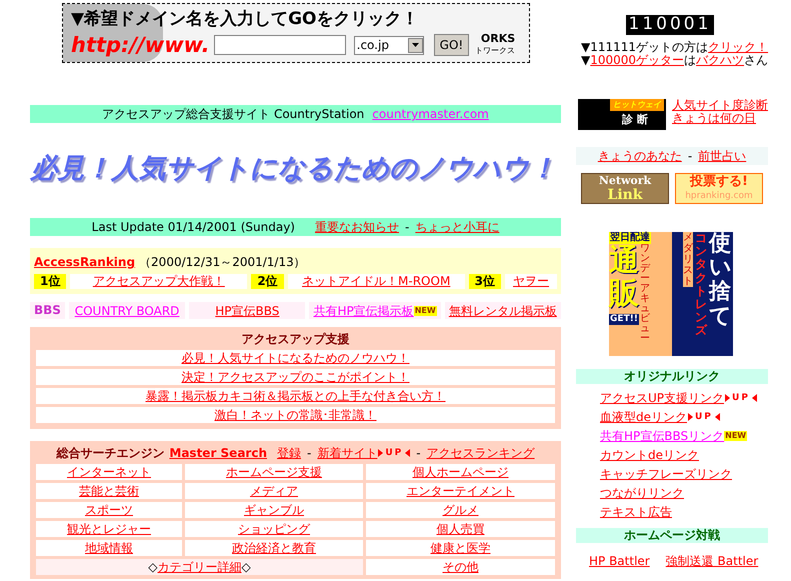 Image resolution: width=791 pixels, height=581 pixels. I want to click on link: 新着サイト, so click(347, 453).